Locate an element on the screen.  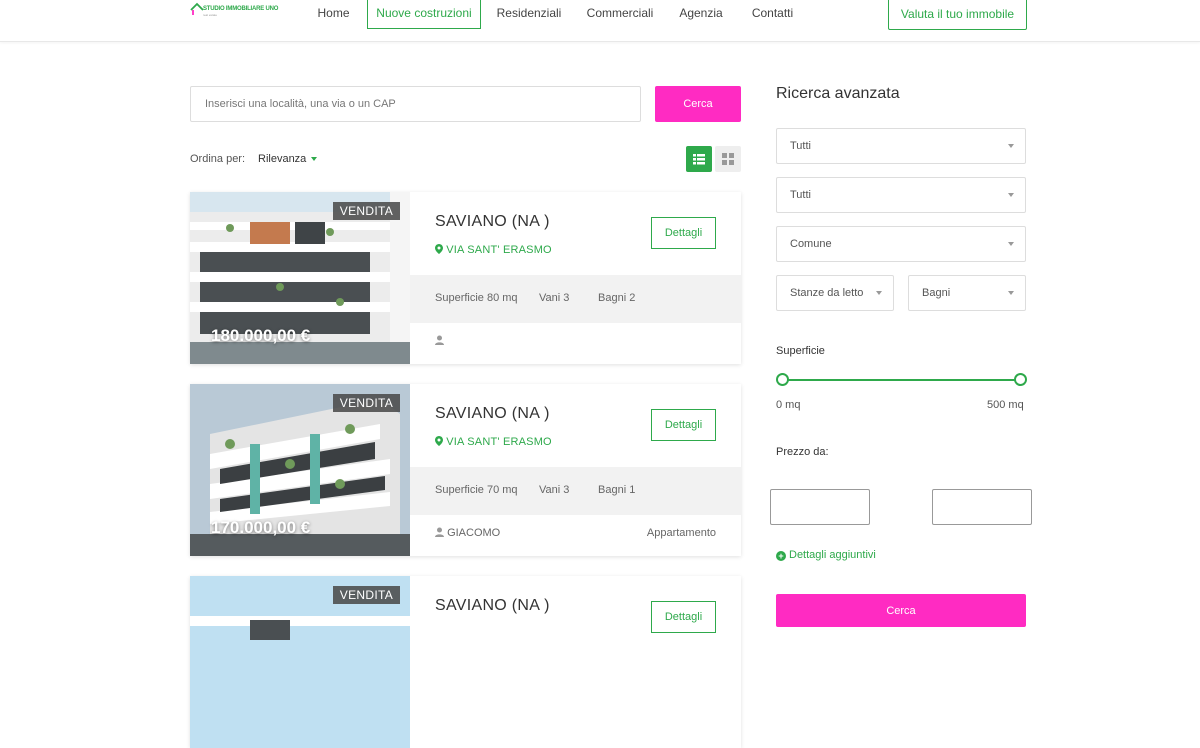
advanced-search-button: Cerca is located at coordinates (901, 610).